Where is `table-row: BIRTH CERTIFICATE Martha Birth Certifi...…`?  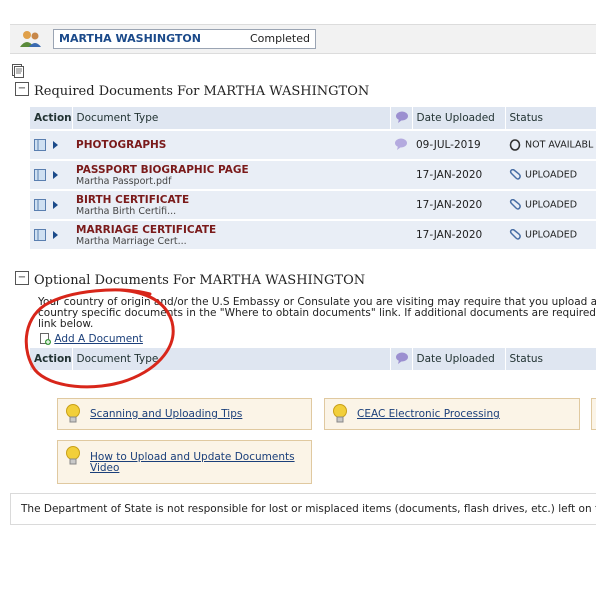
table-row: BIRTH CERTIFICATE Martha Birth Certifi...… is located at coordinates (313, 204).